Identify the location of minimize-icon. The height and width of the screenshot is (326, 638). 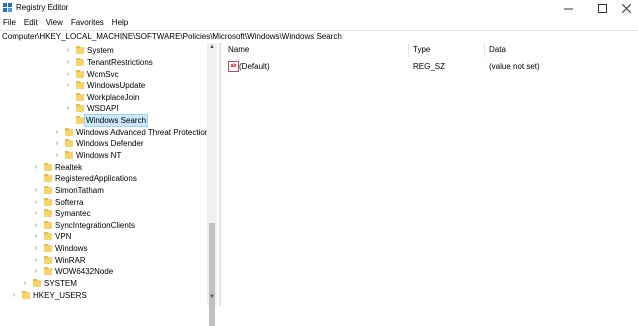
(568, 8).